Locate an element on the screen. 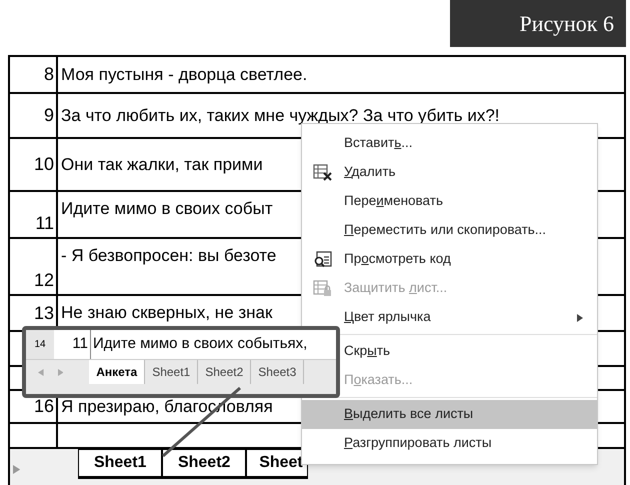 Image resolution: width=630 pixels, height=485 pixels. figure-caption: Рисунок 6 is located at coordinates (538, 23).